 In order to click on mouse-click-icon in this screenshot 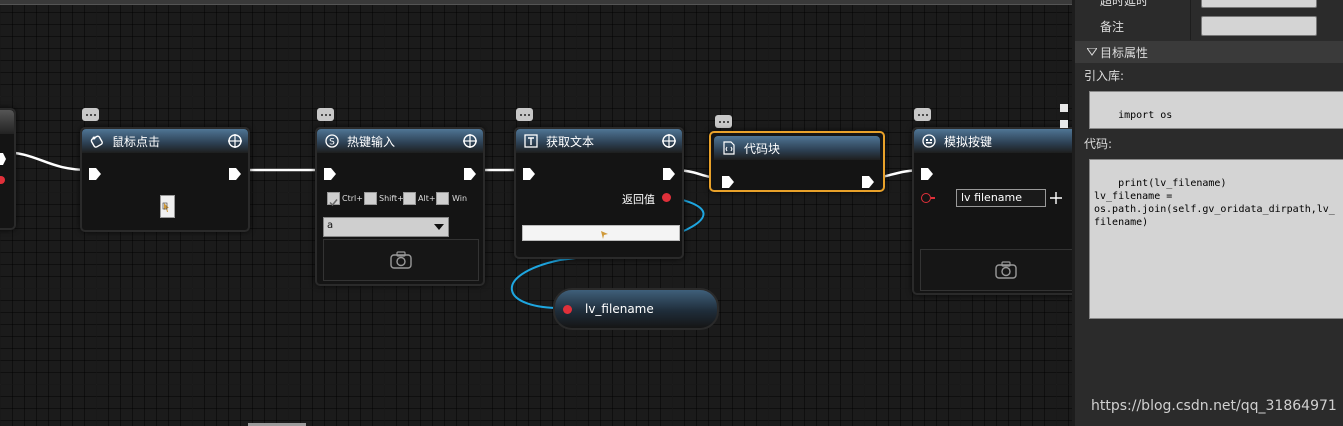, I will do `click(97, 141)`.